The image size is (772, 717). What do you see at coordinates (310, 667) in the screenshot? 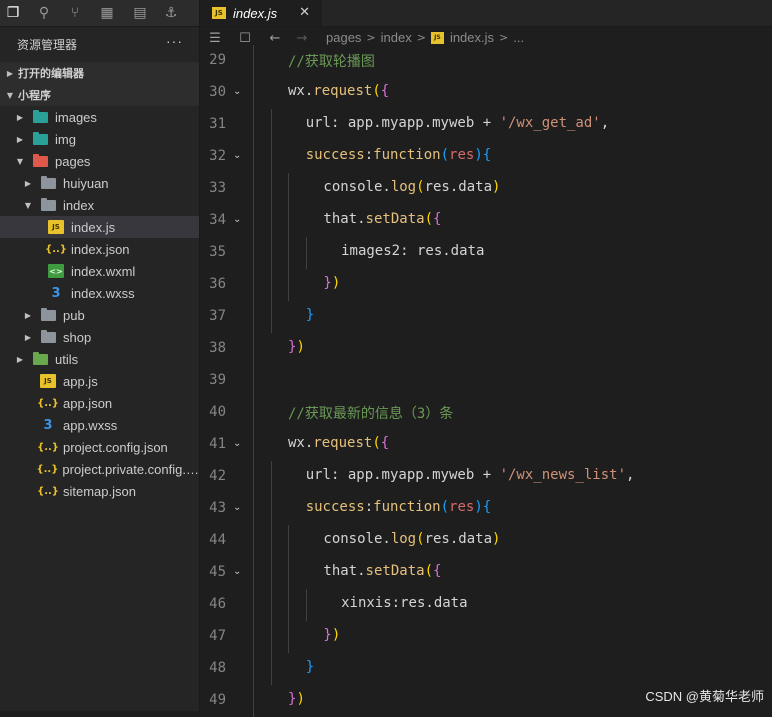
I see `code-token: }` at bounding box center [310, 667].